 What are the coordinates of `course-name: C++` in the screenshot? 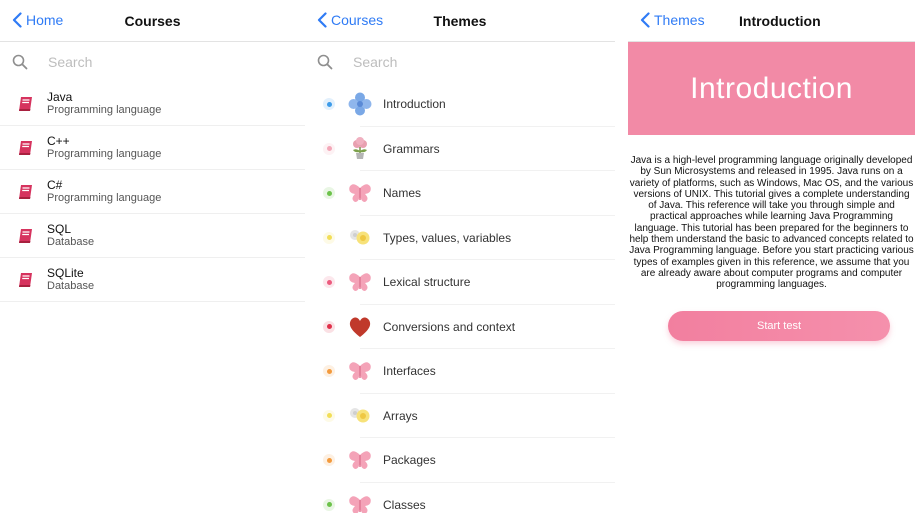 It's located at (58, 140).